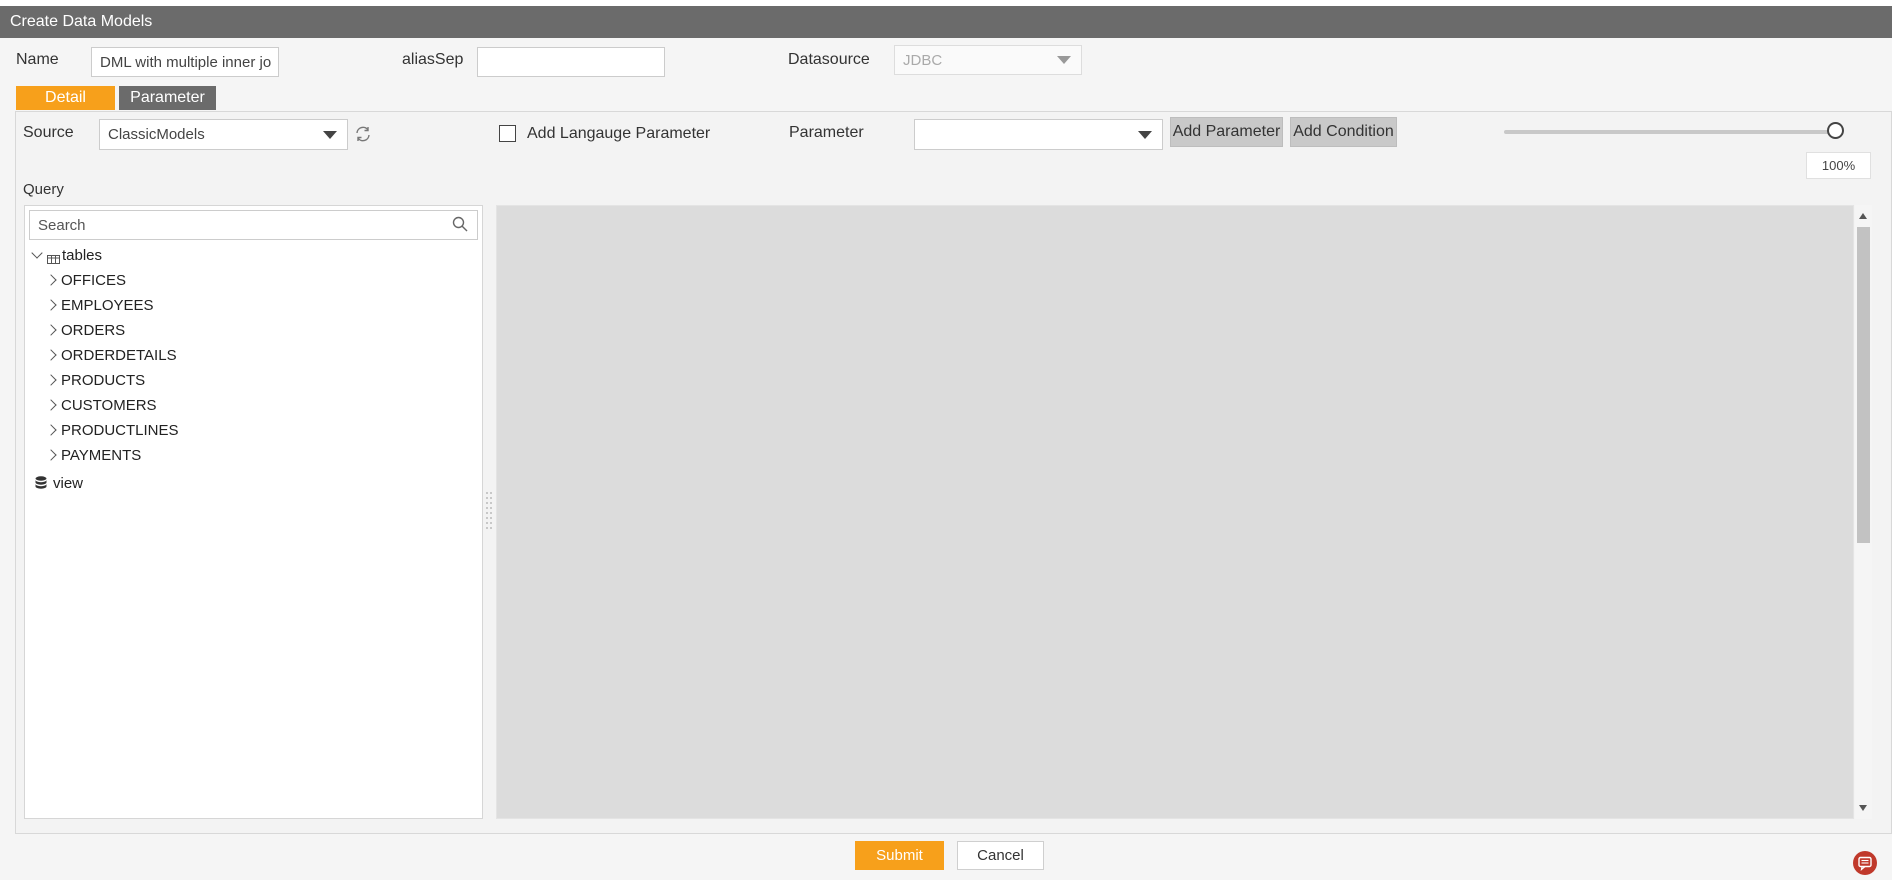 The image size is (1892, 880). Describe the element at coordinates (53, 257) in the screenshot. I see `table-grid-icon` at that location.